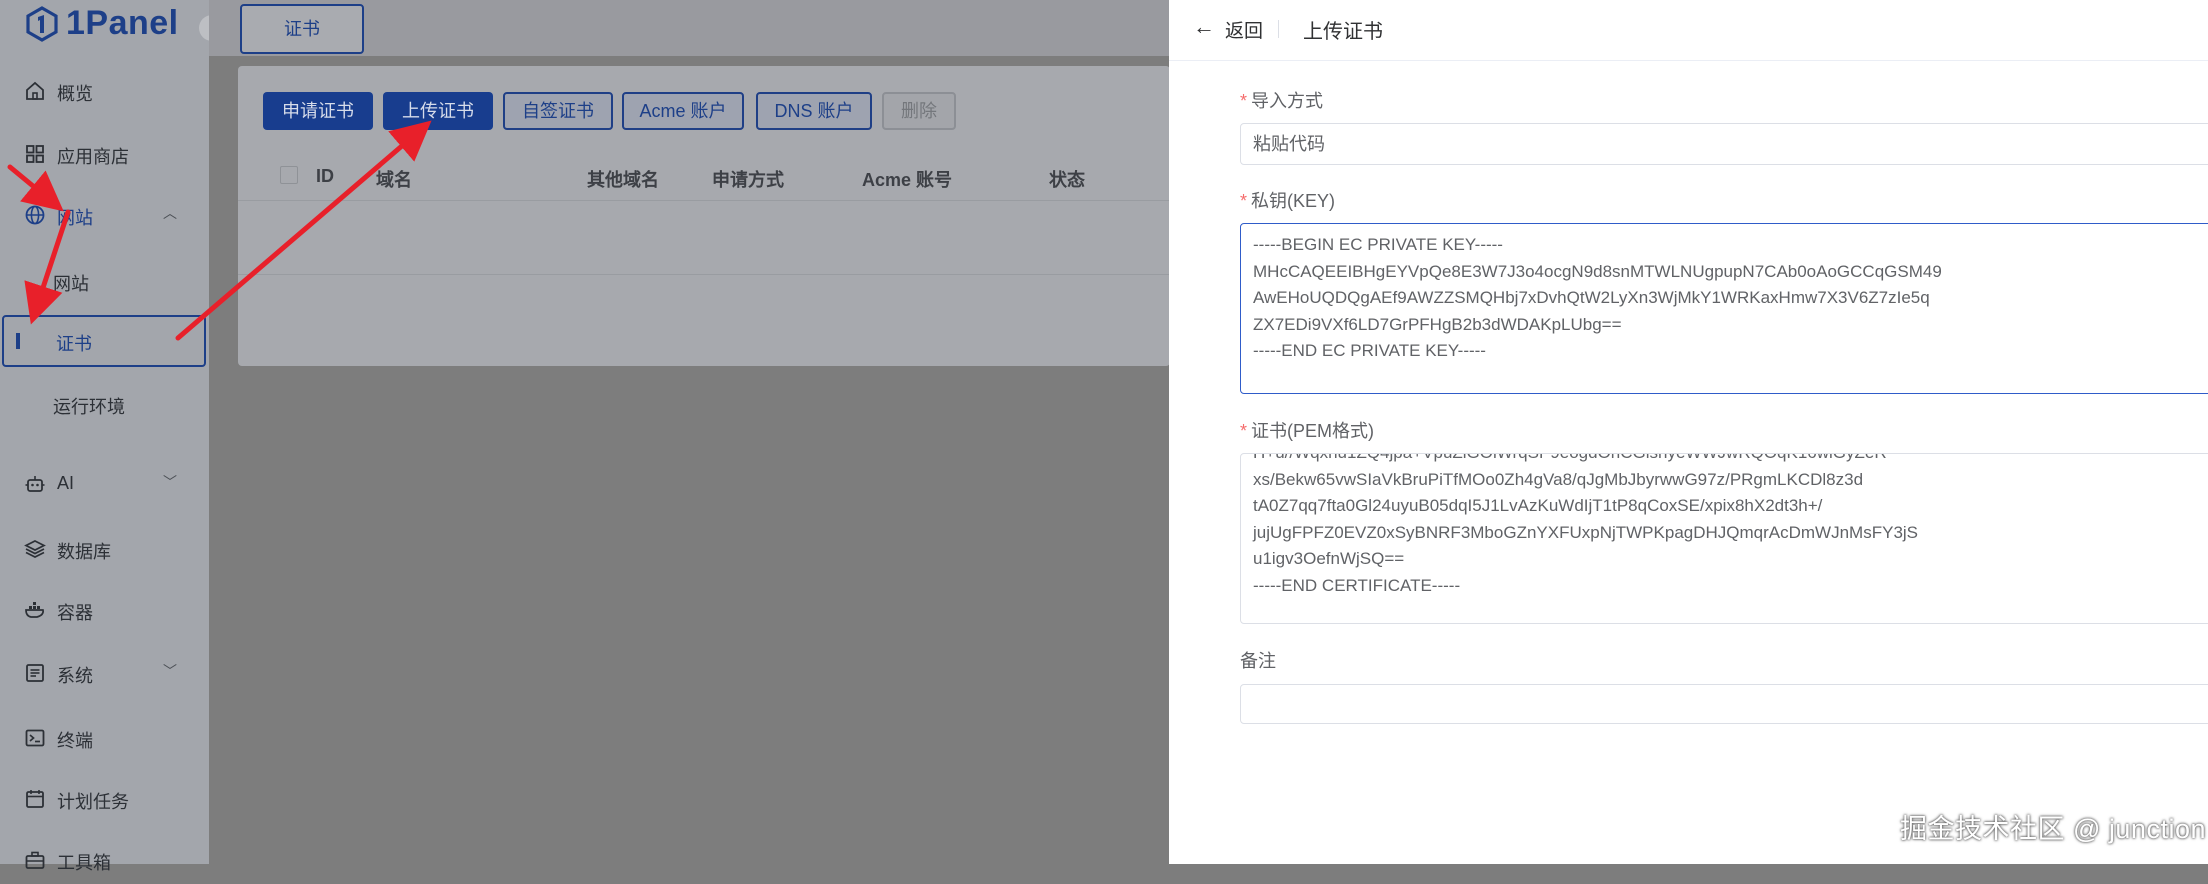  What do you see at coordinates (1293, 201) in the screenshot?
I see `label-text: 私钥(KEY)` at bounding box center [1293, 201].